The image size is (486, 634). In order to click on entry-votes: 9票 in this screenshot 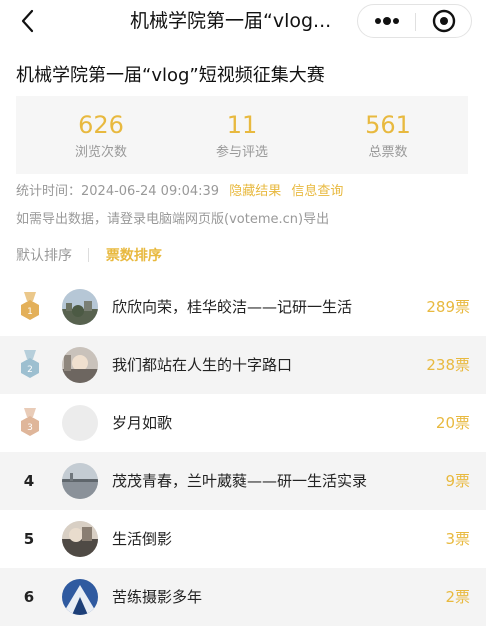, I will do `click(457, 481)`.